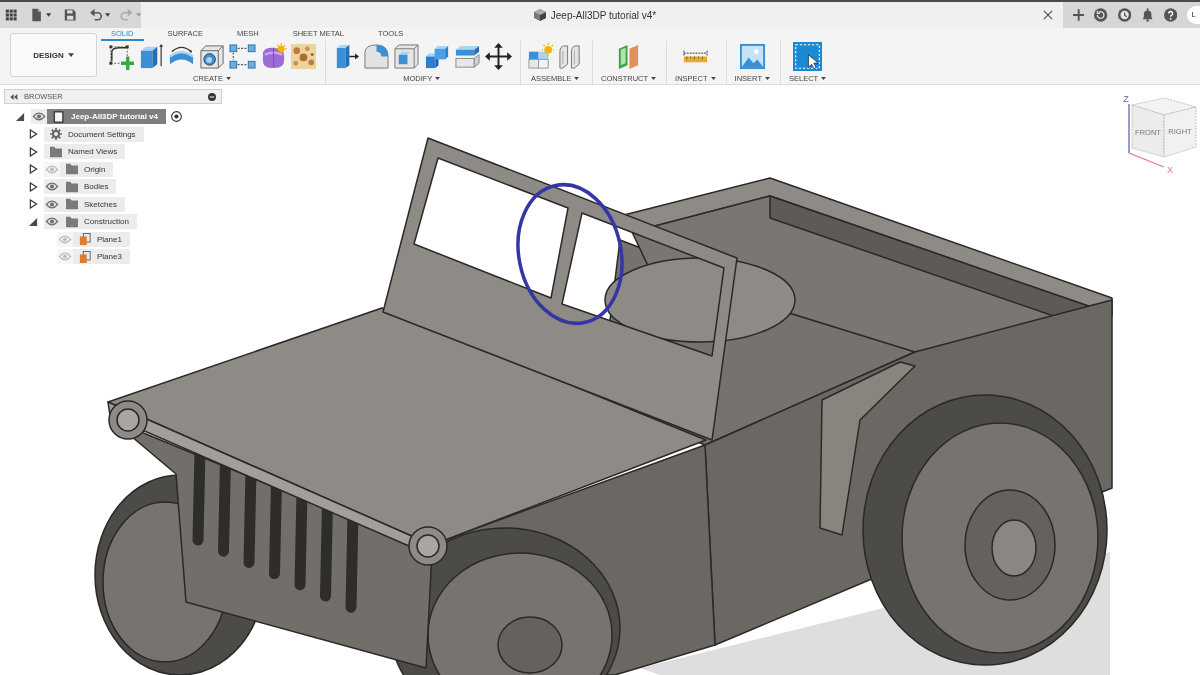  Describe the element at coordinates (1146, 160) in the screenshot. I see `x-axis-line` at that location.